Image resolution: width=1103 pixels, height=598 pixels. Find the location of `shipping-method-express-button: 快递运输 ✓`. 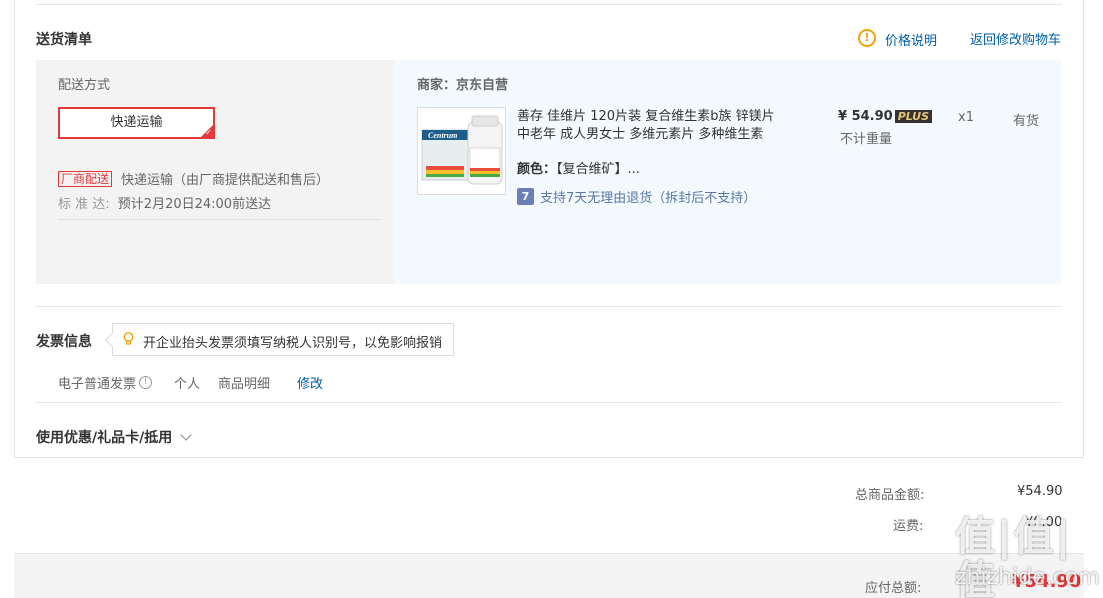

shipping-method-express-button: 快递运输 ✓ is located at coordinates (136, 123).